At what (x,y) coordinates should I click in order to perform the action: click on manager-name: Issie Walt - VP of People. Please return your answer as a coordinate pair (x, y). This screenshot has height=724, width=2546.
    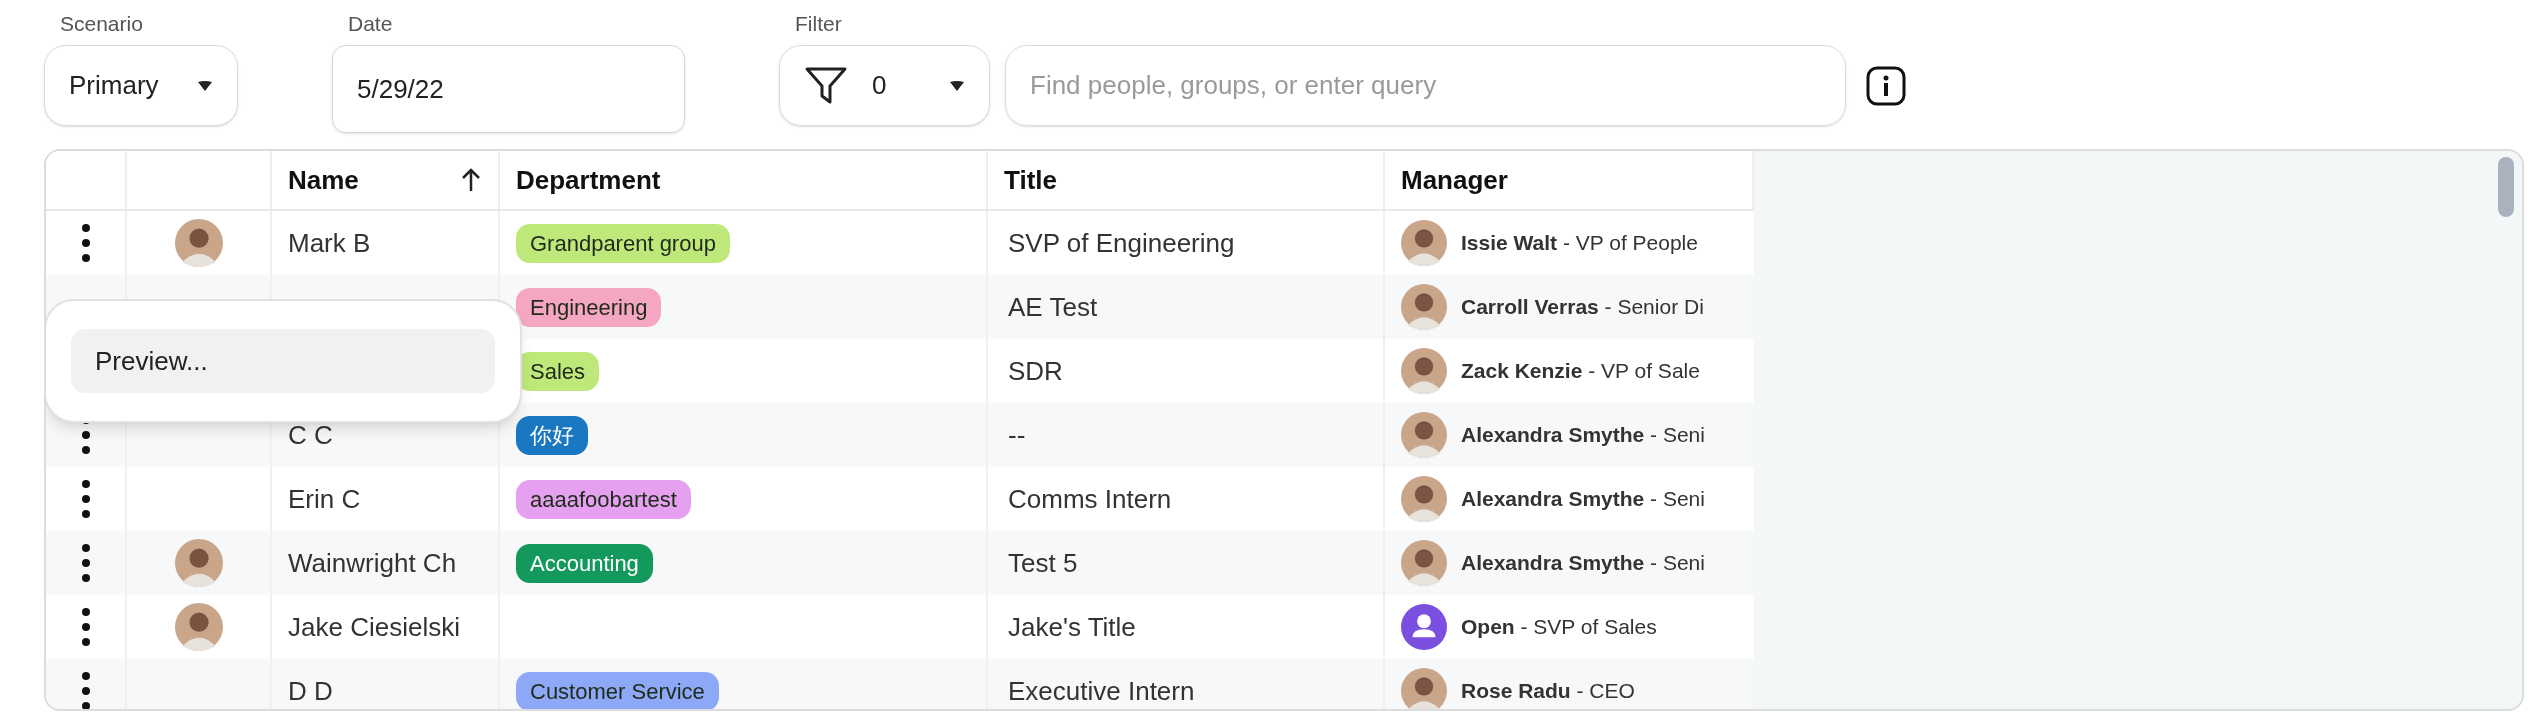
    Looking at the image, I should click on (1579, 243).